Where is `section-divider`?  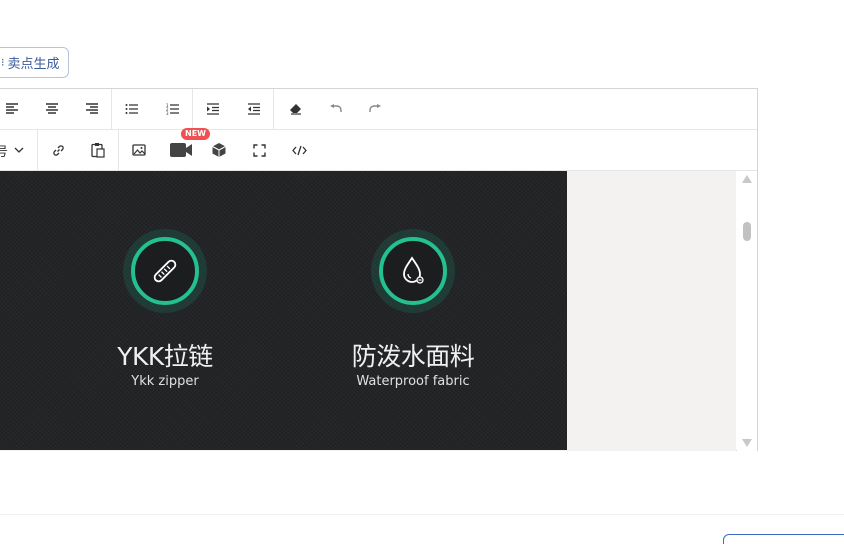
section-divider is located at coordinates (422, 514).